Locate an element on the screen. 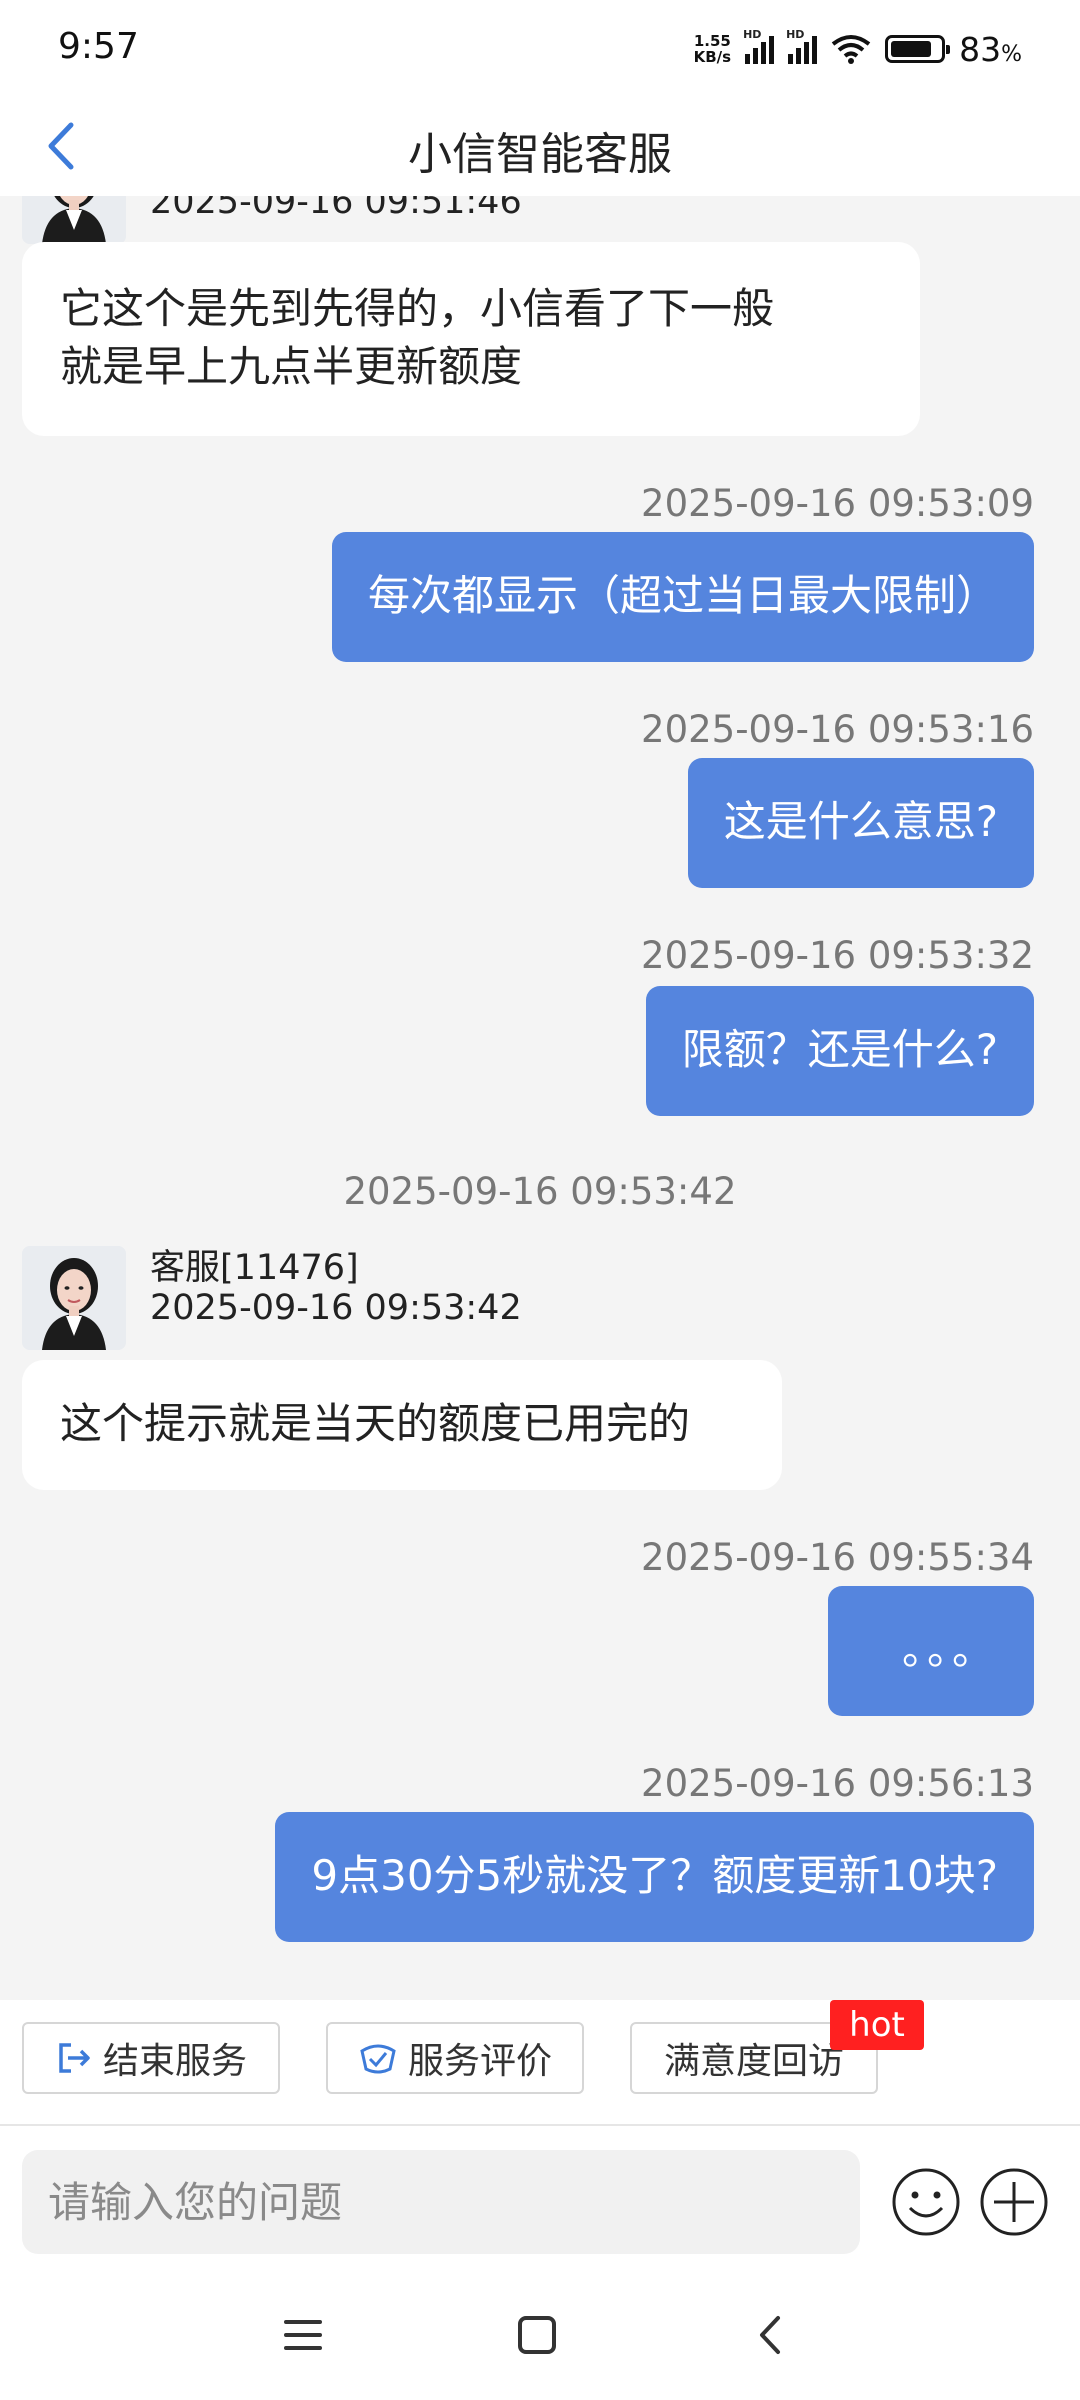 The width and height of the screenshot is (1080, 2400). battery-percent: 83% is located at coordinates (990, 49).